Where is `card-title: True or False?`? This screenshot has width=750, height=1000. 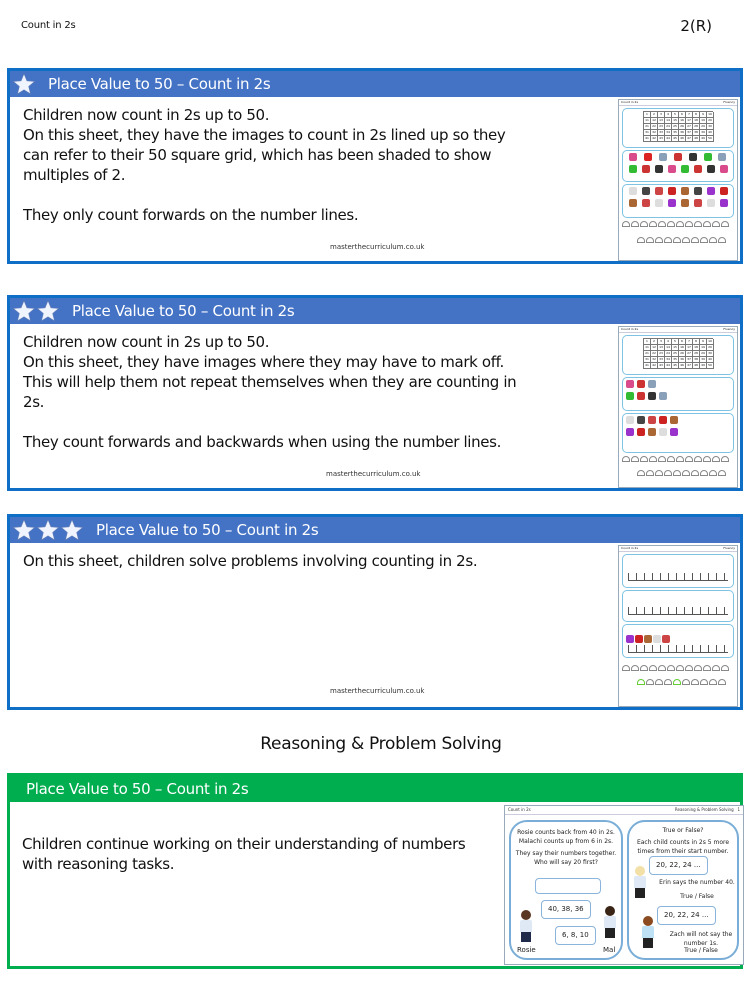 card-title: True or False? is located at coordinates (683, 830).